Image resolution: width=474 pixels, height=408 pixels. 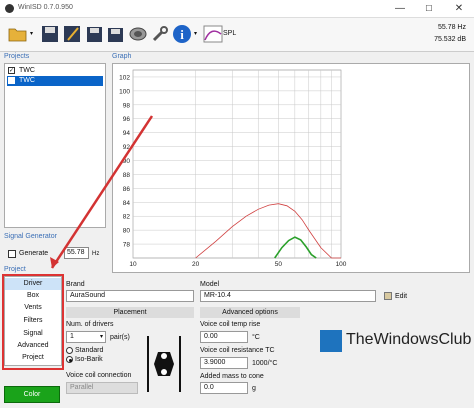 I want to click on info-icon: i, so click(x=182, y=34).